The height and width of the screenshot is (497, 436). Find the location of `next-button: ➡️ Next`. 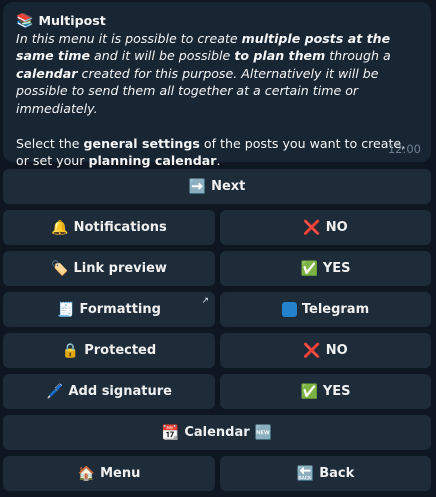

next-button: ➡️ Next is located at coordinates (217, 186).